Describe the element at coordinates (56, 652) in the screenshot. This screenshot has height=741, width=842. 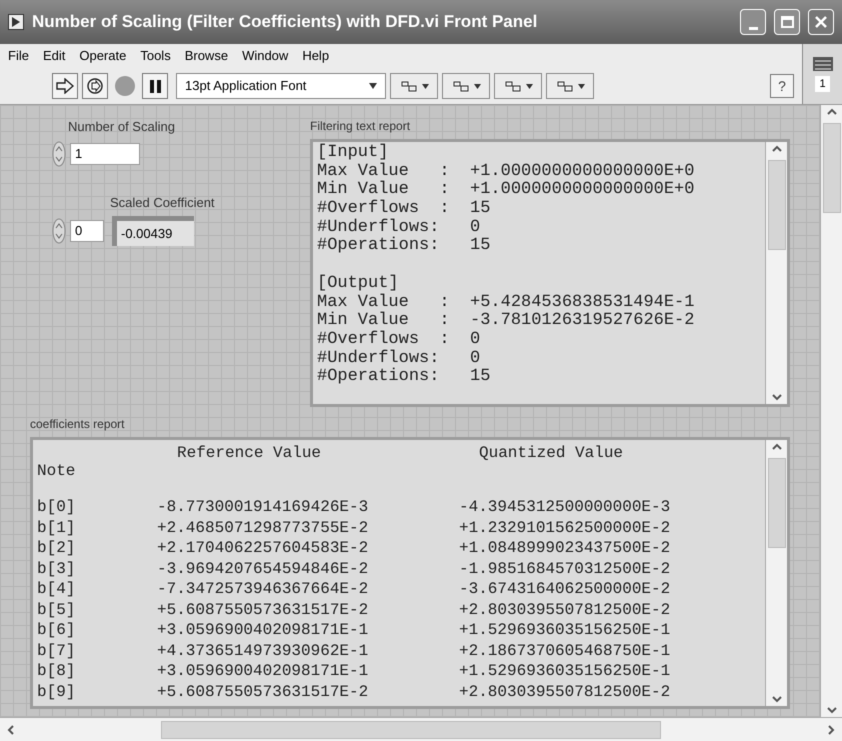
I see `coefficient-name: b[7]` at that location.